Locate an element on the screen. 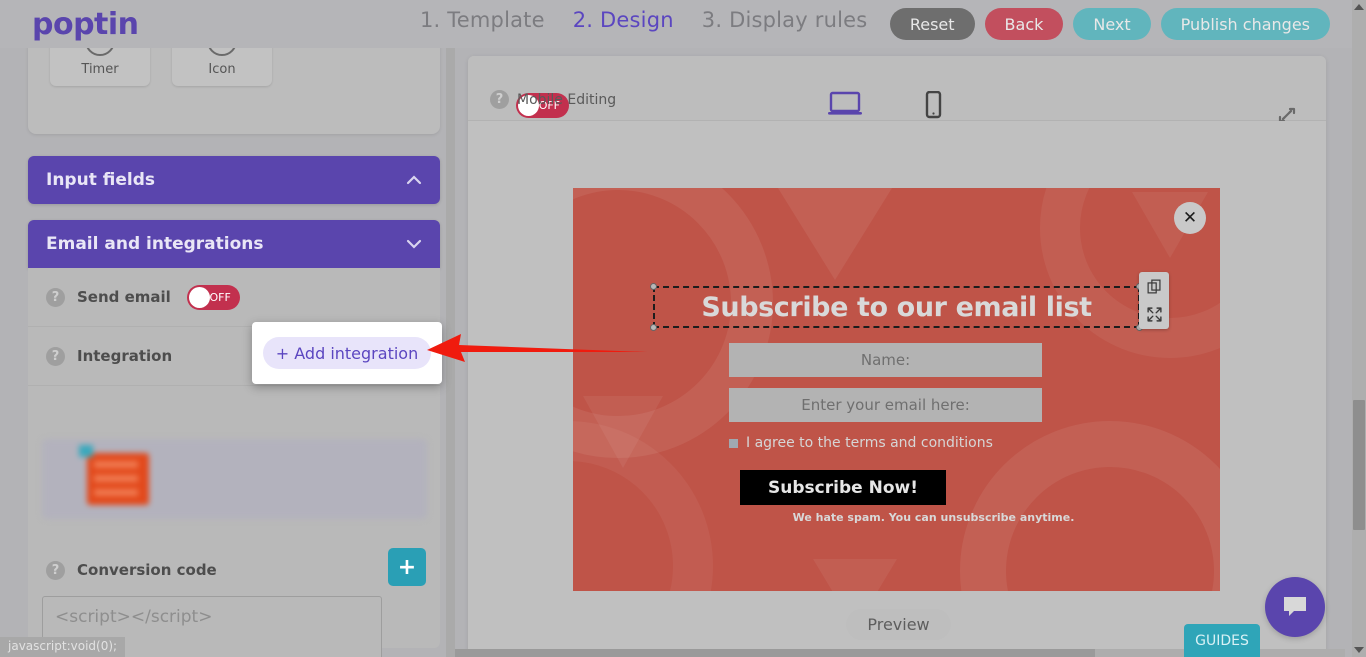  add-integration-popover: + Add integration is located at coordinates (347, 353).